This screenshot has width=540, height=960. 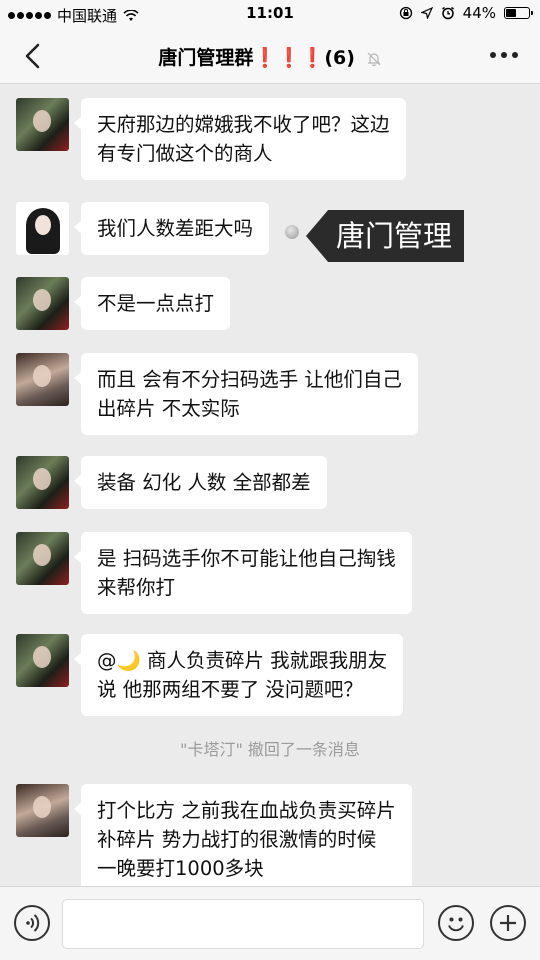 What do you see at coordinates (385, 236) in the screenshot?
I see `floating-name-label: 唐门管理` at bounding box center [385, 236].